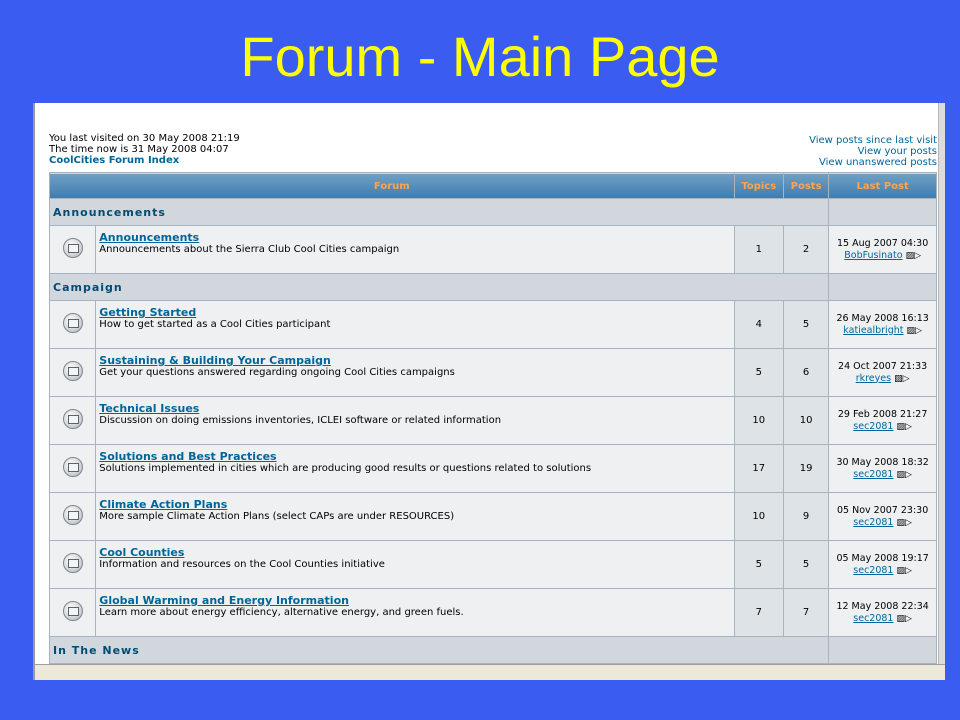  Describe the element at coordinates (882, 318) in the screenshot. I see `last-post-date: 26 May 2008 16:13` at that location.